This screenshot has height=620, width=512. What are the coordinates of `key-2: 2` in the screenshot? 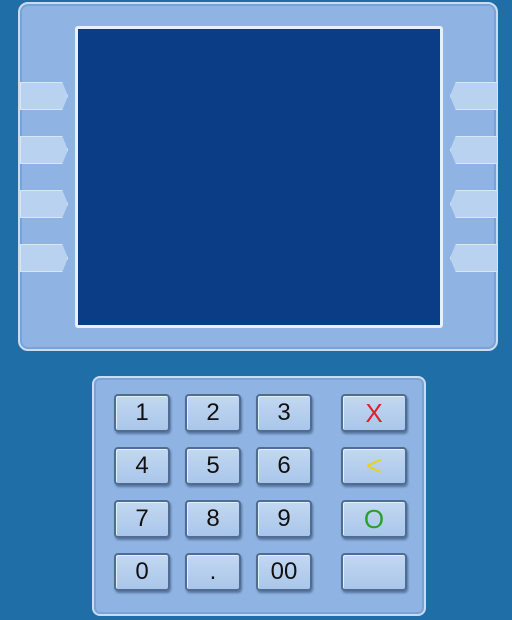 It's located at (213, 413).